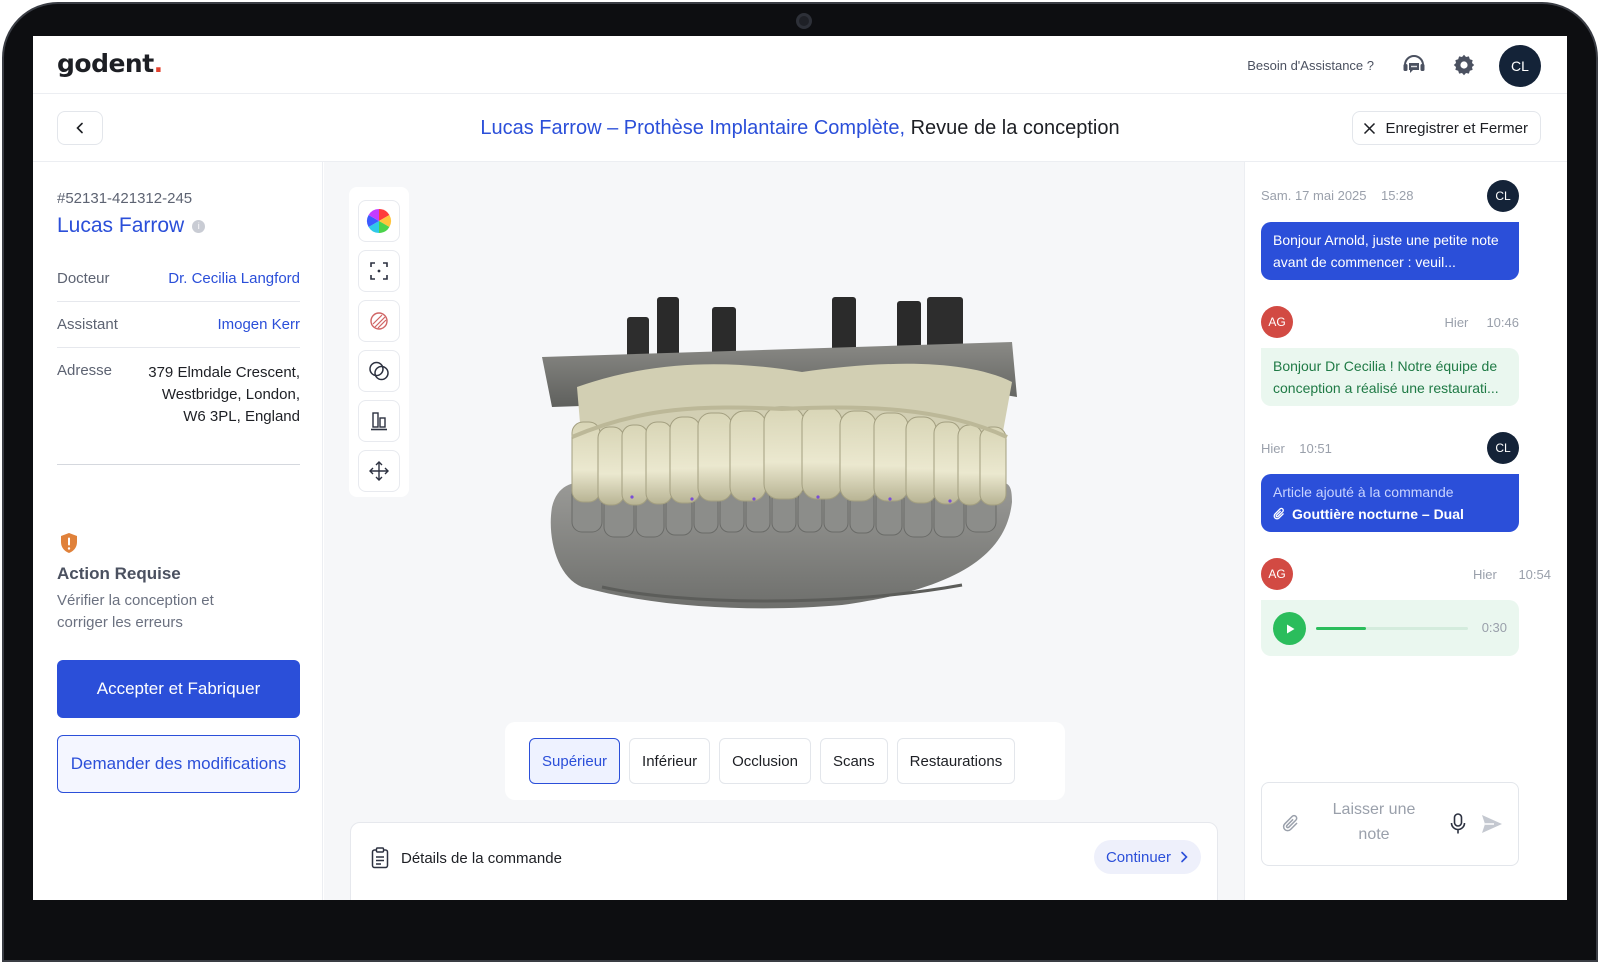 This screenshot has width=1600, height=962. I want to click on hatch-circle-icon, so click(379, 321).